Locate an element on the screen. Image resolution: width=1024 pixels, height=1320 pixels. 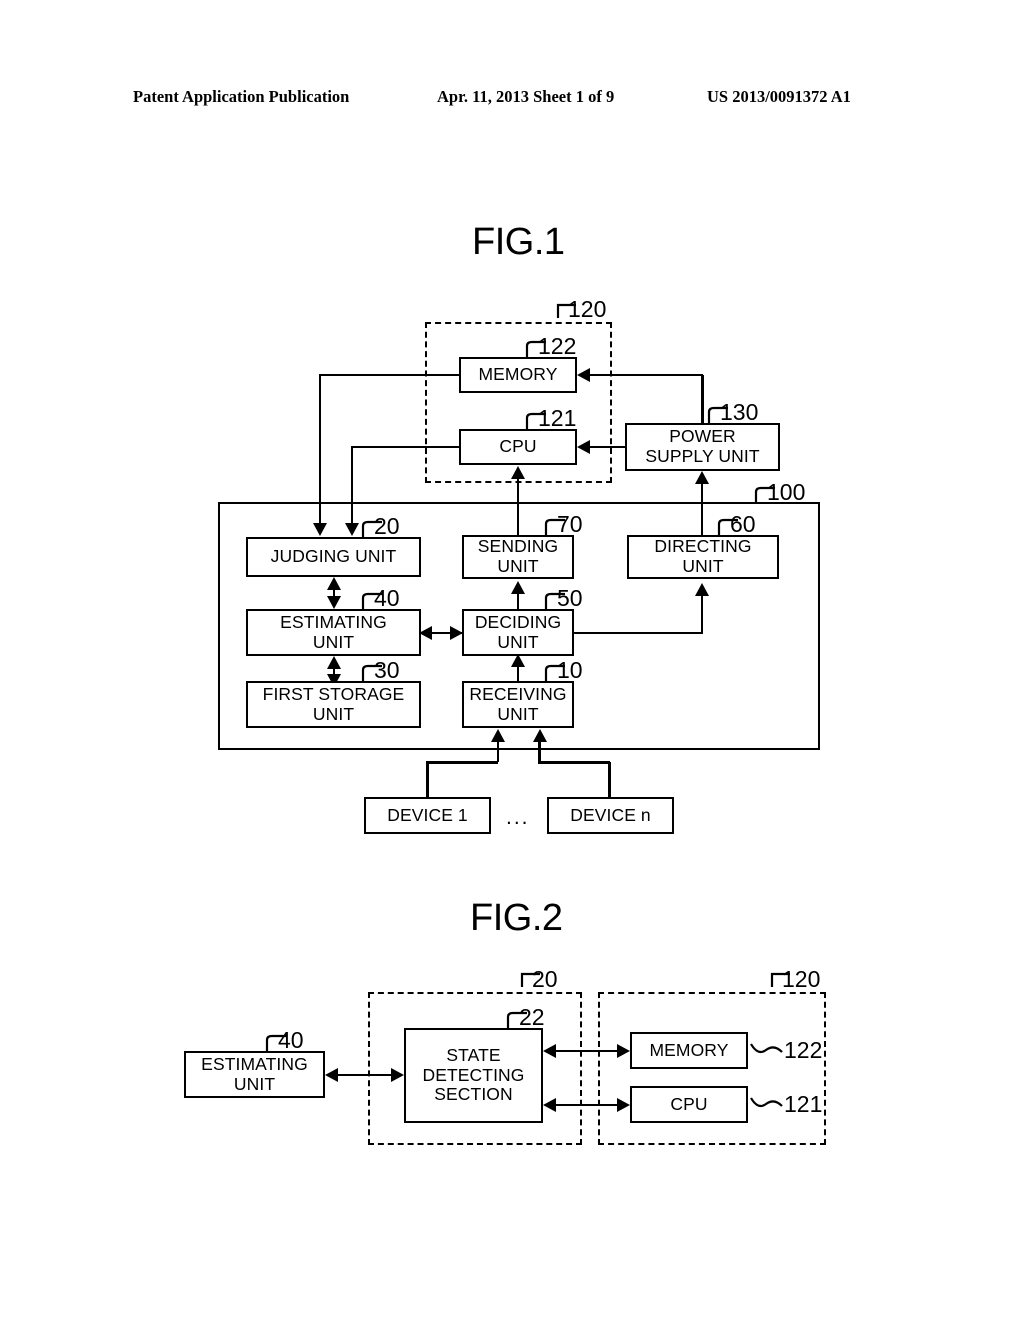
fig1-block-receiving-unit: RECEIVING UNIT is located at coordinates (518, 704).